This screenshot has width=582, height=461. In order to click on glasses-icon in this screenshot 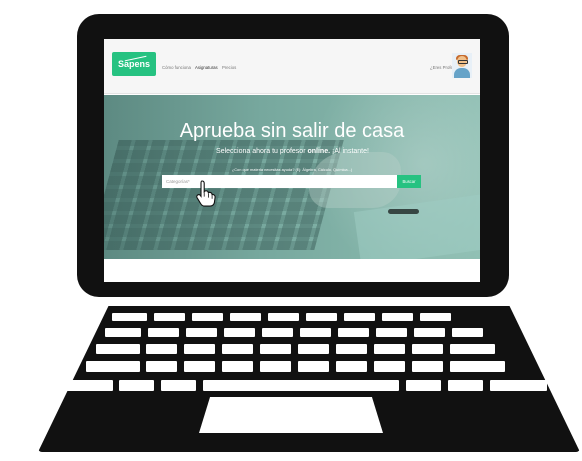, I will do `click(463, 62)`.